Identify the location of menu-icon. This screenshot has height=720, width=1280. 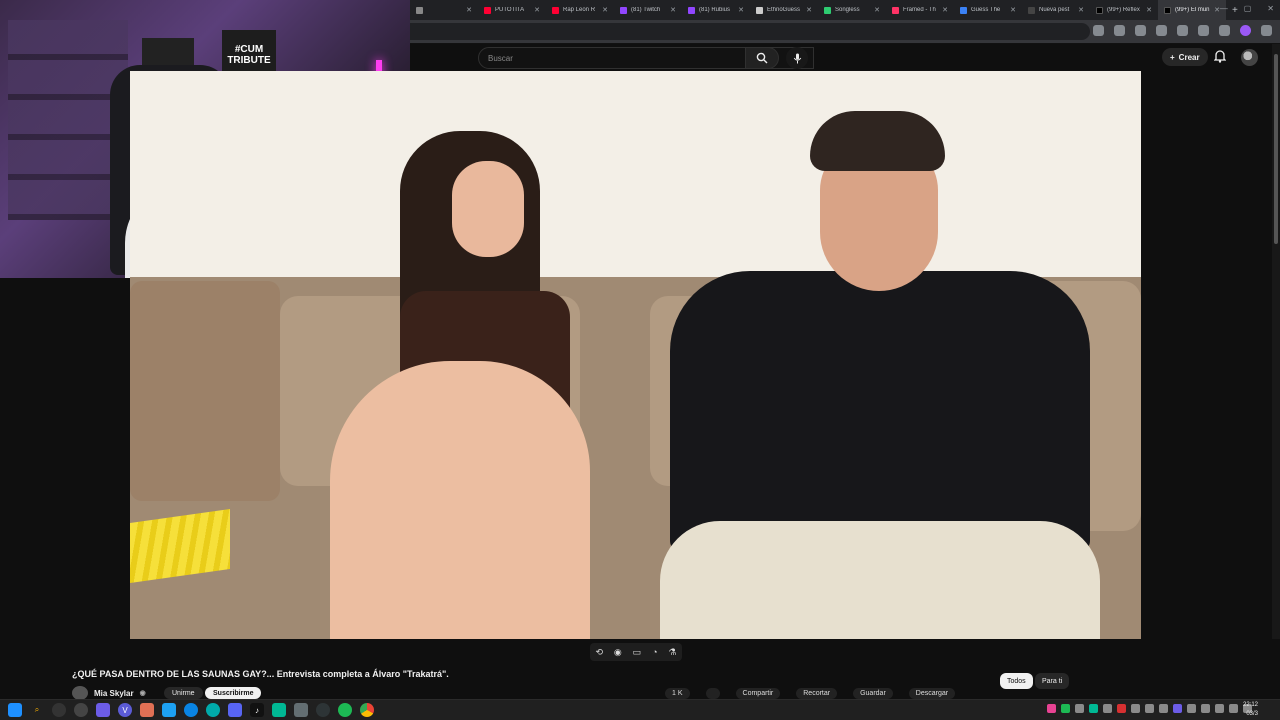
(1266, 30).